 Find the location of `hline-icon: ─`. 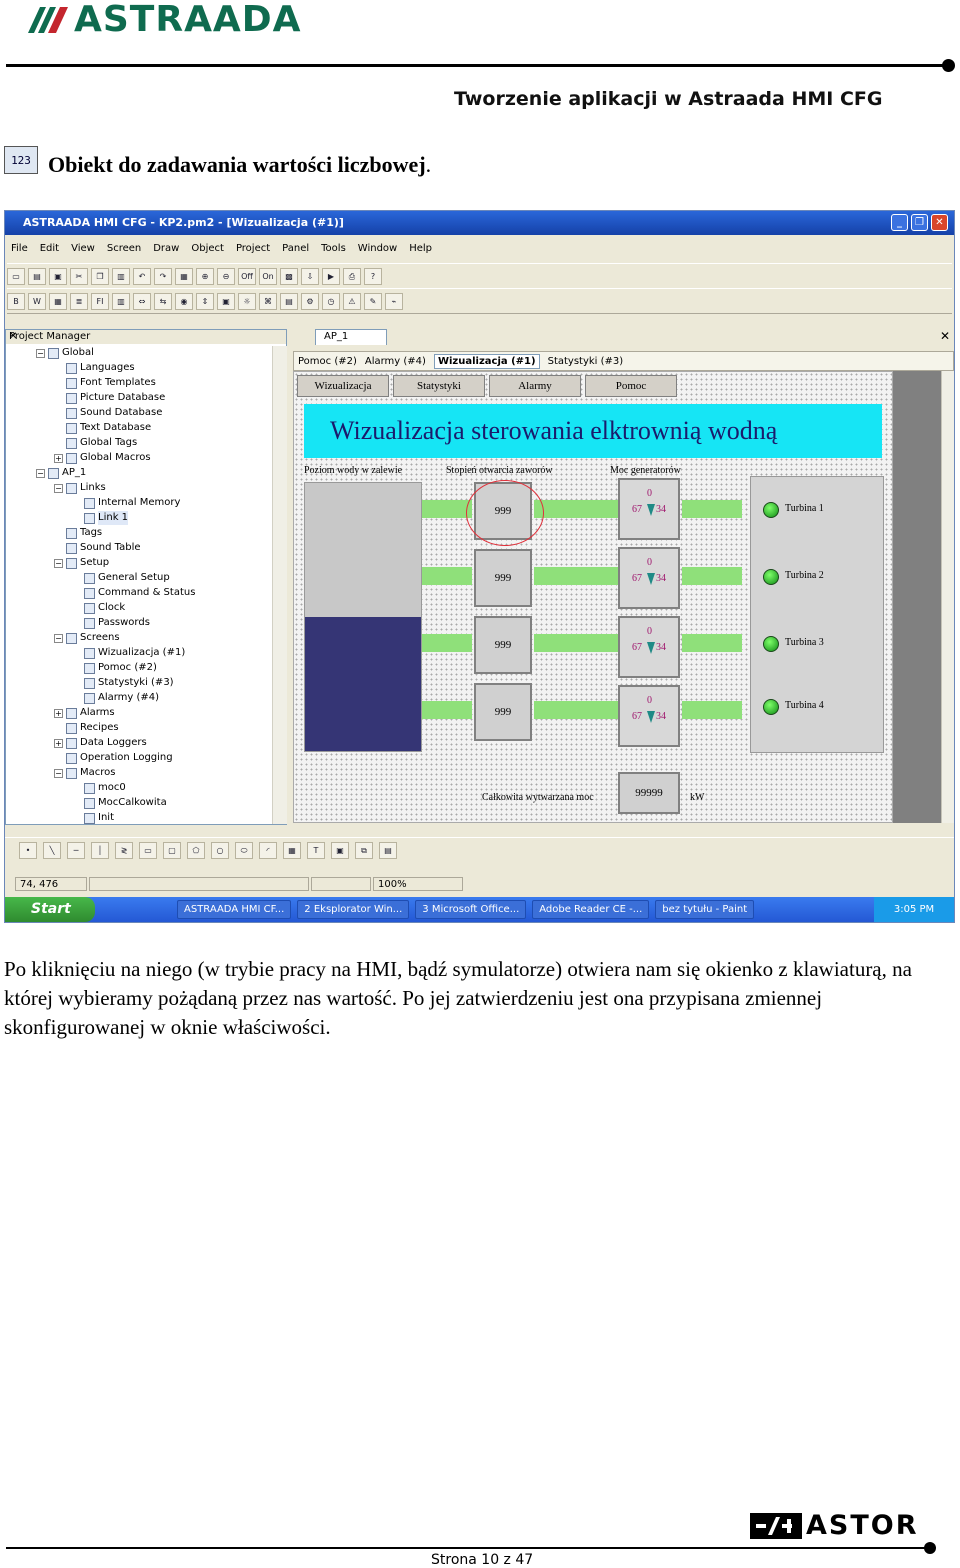

hline-icon: ─ is located at coordinates (76, 850).